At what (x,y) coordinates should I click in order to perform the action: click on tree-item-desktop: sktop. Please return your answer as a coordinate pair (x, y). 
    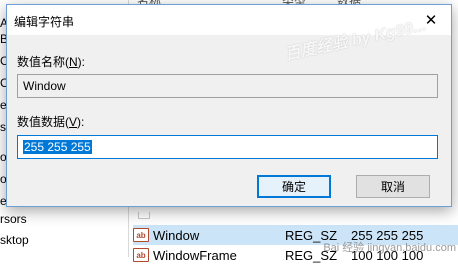
    Looking at the image, I should click on (14, 240).